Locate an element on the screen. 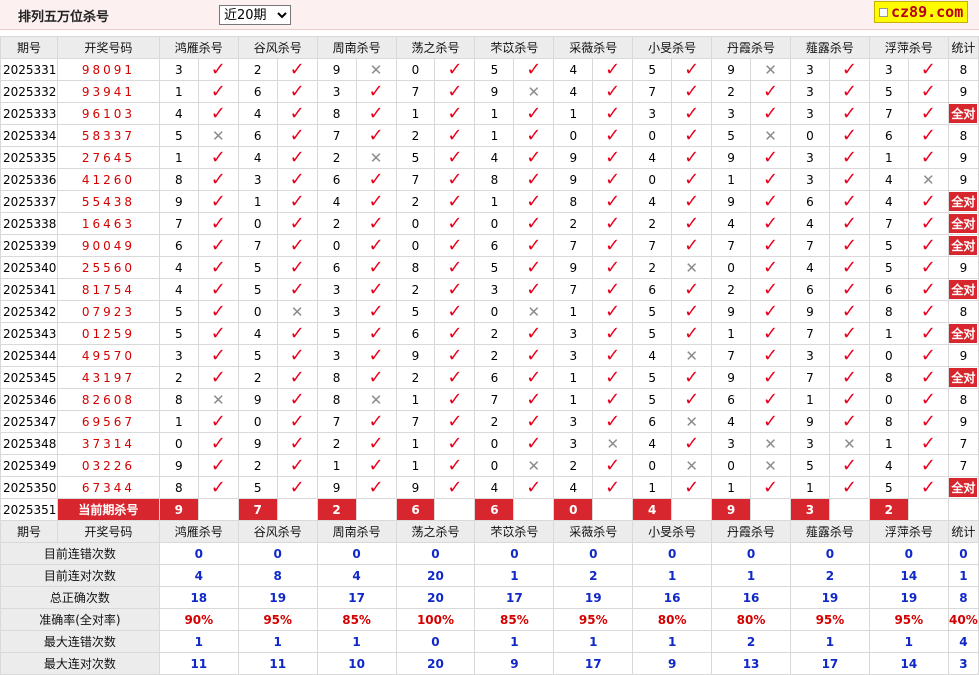  stats-value: 19 is located at coordinates (829, 597).